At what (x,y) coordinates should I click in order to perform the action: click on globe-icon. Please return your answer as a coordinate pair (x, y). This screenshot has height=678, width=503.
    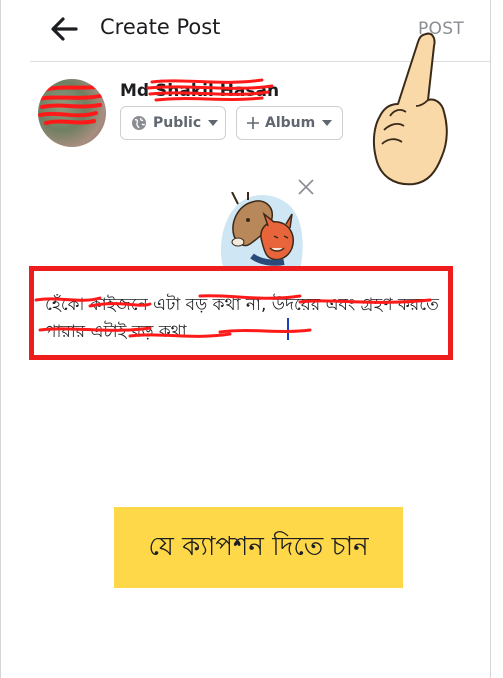
    Looking at the image, I should click on (139, 123).